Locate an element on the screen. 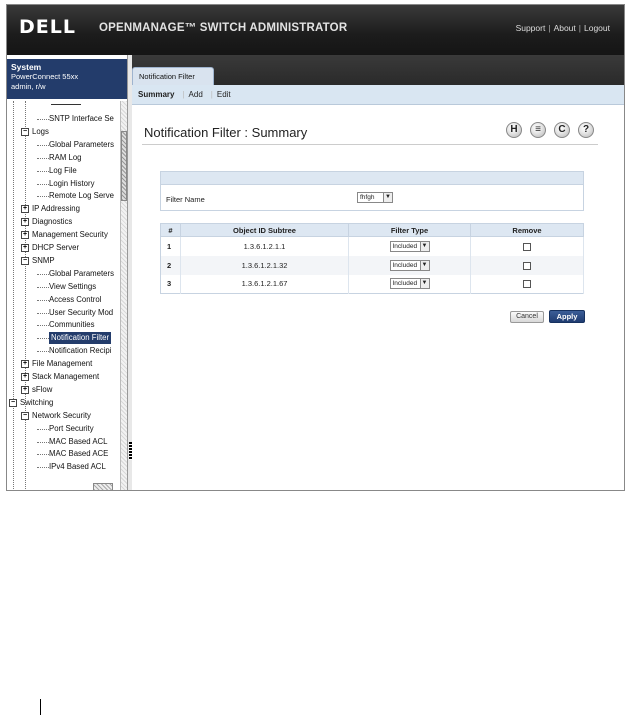  tree-item-label: Log File is located at coordinates (63, 170).